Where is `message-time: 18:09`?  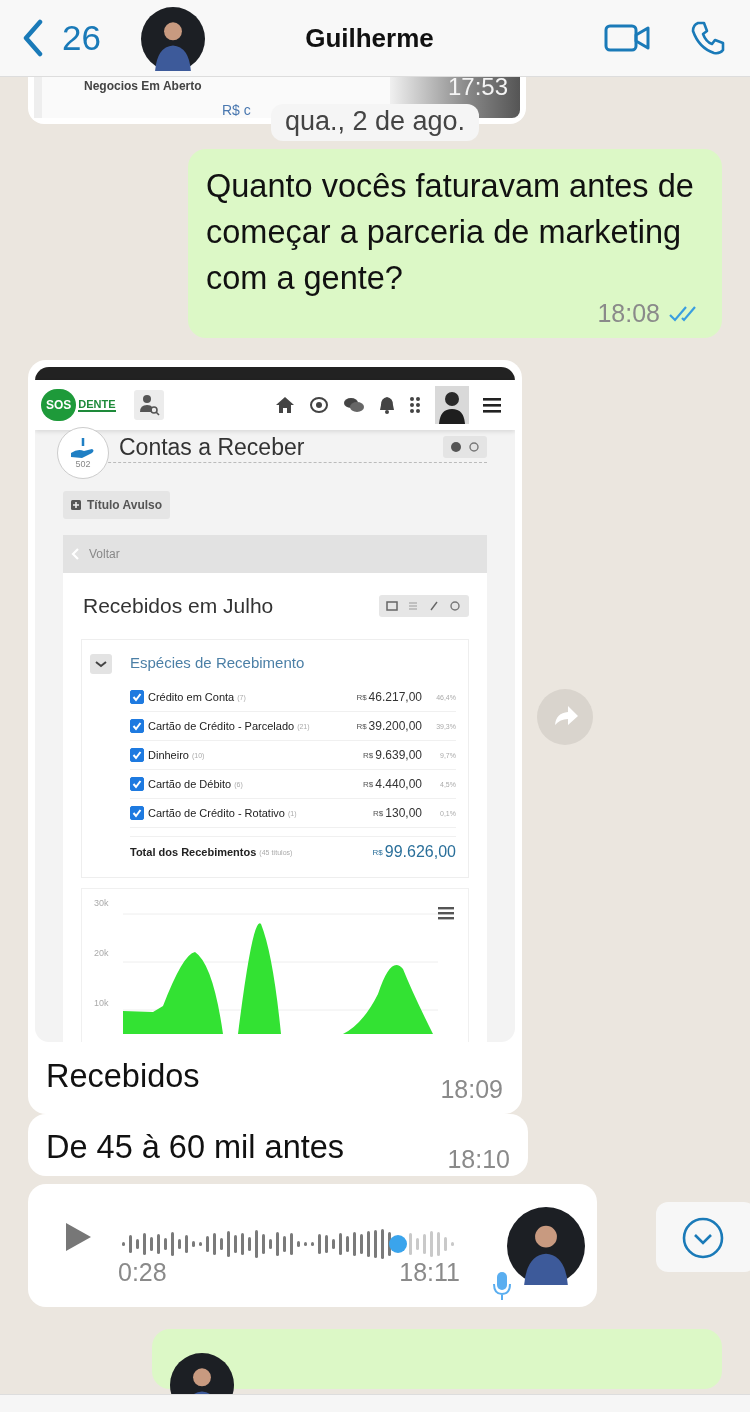 message-time: 18:09 is located at coordinates (471, 1089).